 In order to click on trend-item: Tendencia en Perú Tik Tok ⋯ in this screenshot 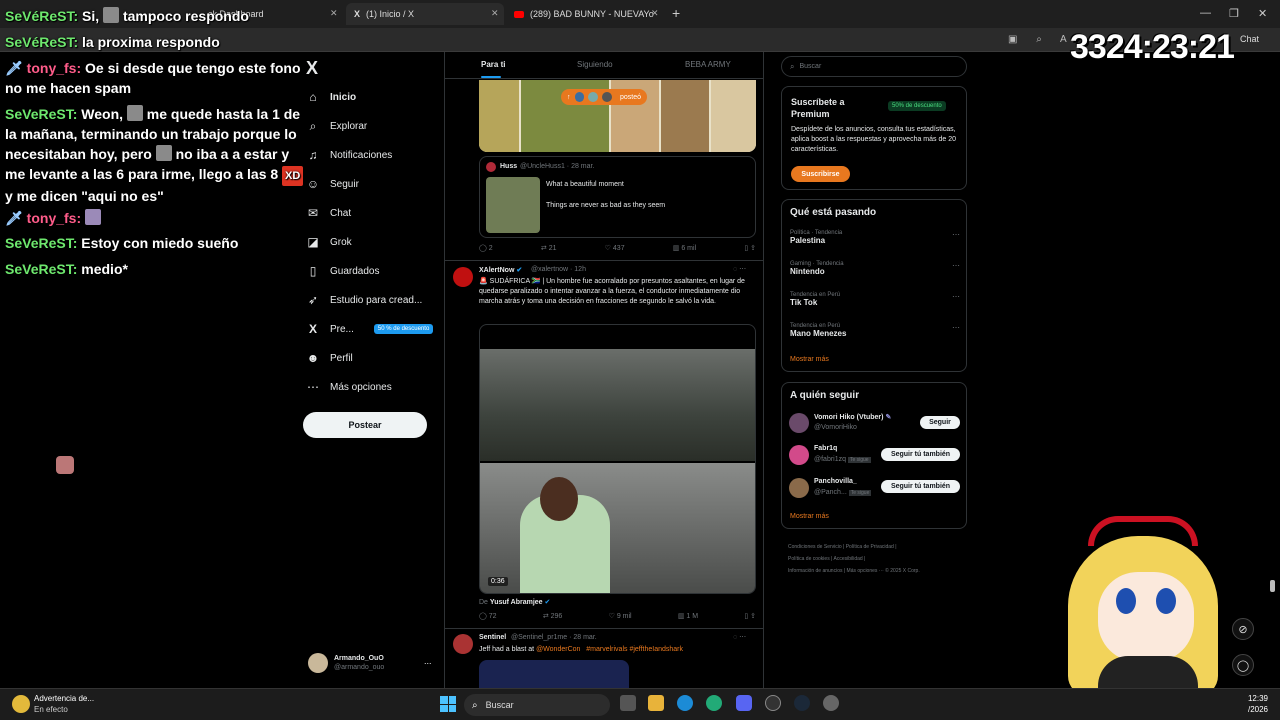, I will do `click(875, 299)`.